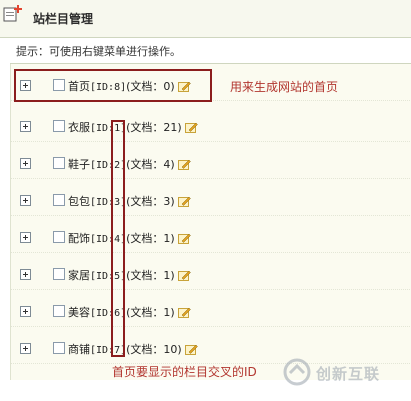 The image size is (411, 401). I want to click on tree-row: 美容[ID:6](文档：1), so click(211, 311).